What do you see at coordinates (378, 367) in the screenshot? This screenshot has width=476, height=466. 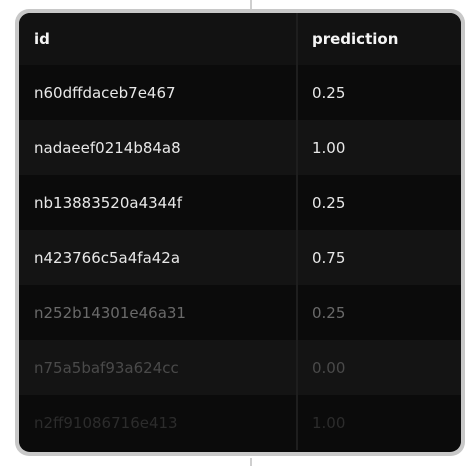 I see `prediction-cell: 0.00` at bounding box center [378, 367].